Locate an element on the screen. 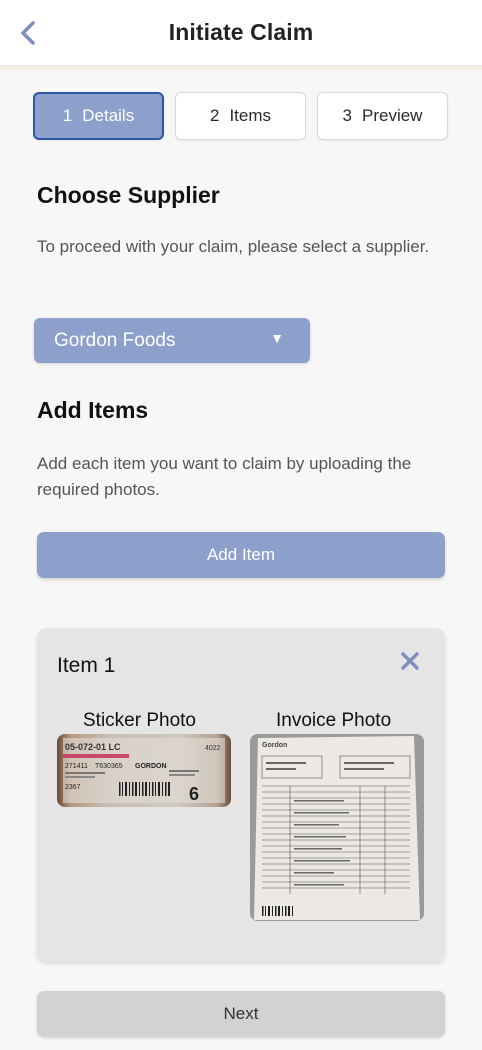  tab-details: 1 Details is located at coordinates (98, 116).